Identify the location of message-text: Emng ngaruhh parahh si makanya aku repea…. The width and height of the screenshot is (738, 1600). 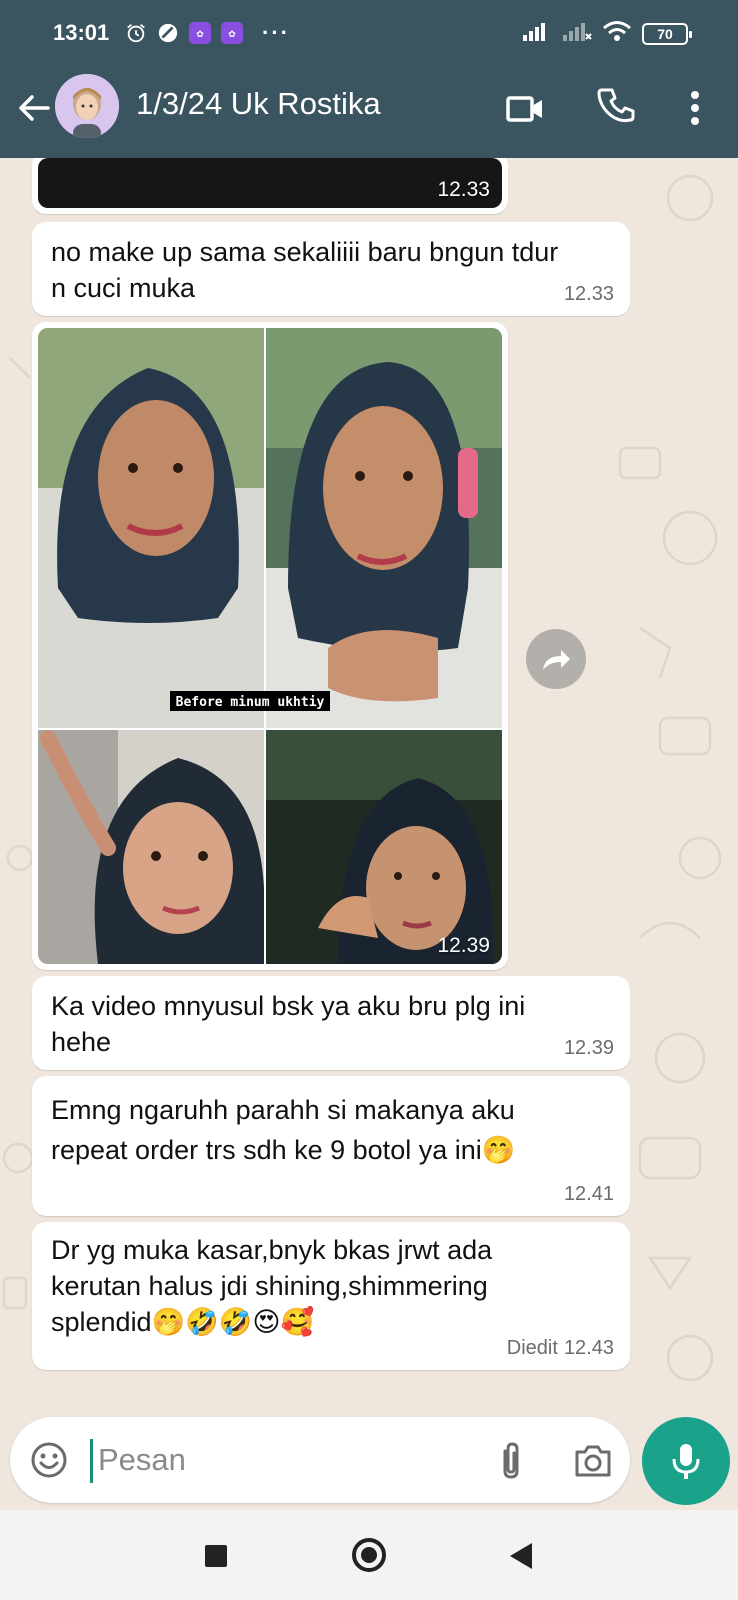
(283, 1130).